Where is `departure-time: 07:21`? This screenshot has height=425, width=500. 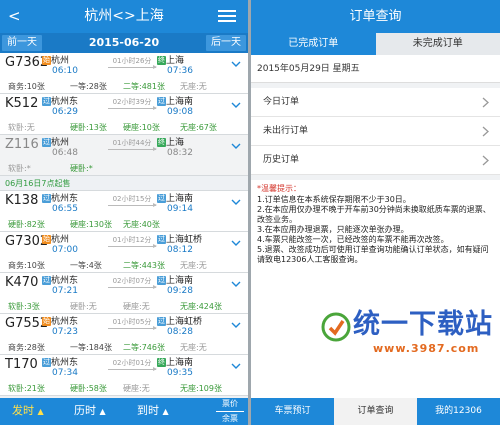 departure-time: 07:21 is located at coordinates (65, 291).